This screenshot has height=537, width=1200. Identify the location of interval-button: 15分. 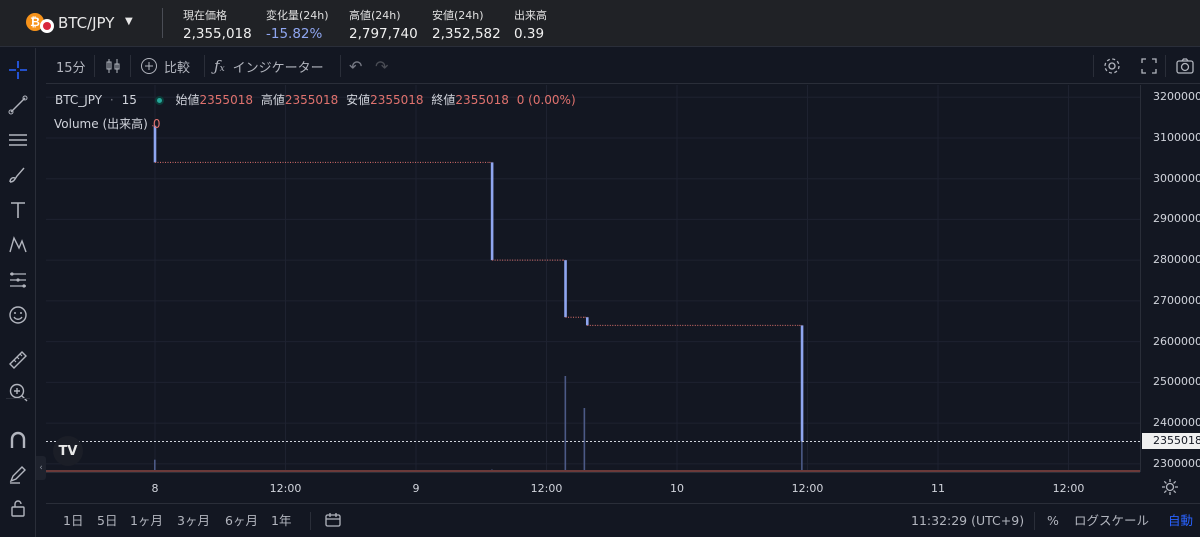
(71, 66).